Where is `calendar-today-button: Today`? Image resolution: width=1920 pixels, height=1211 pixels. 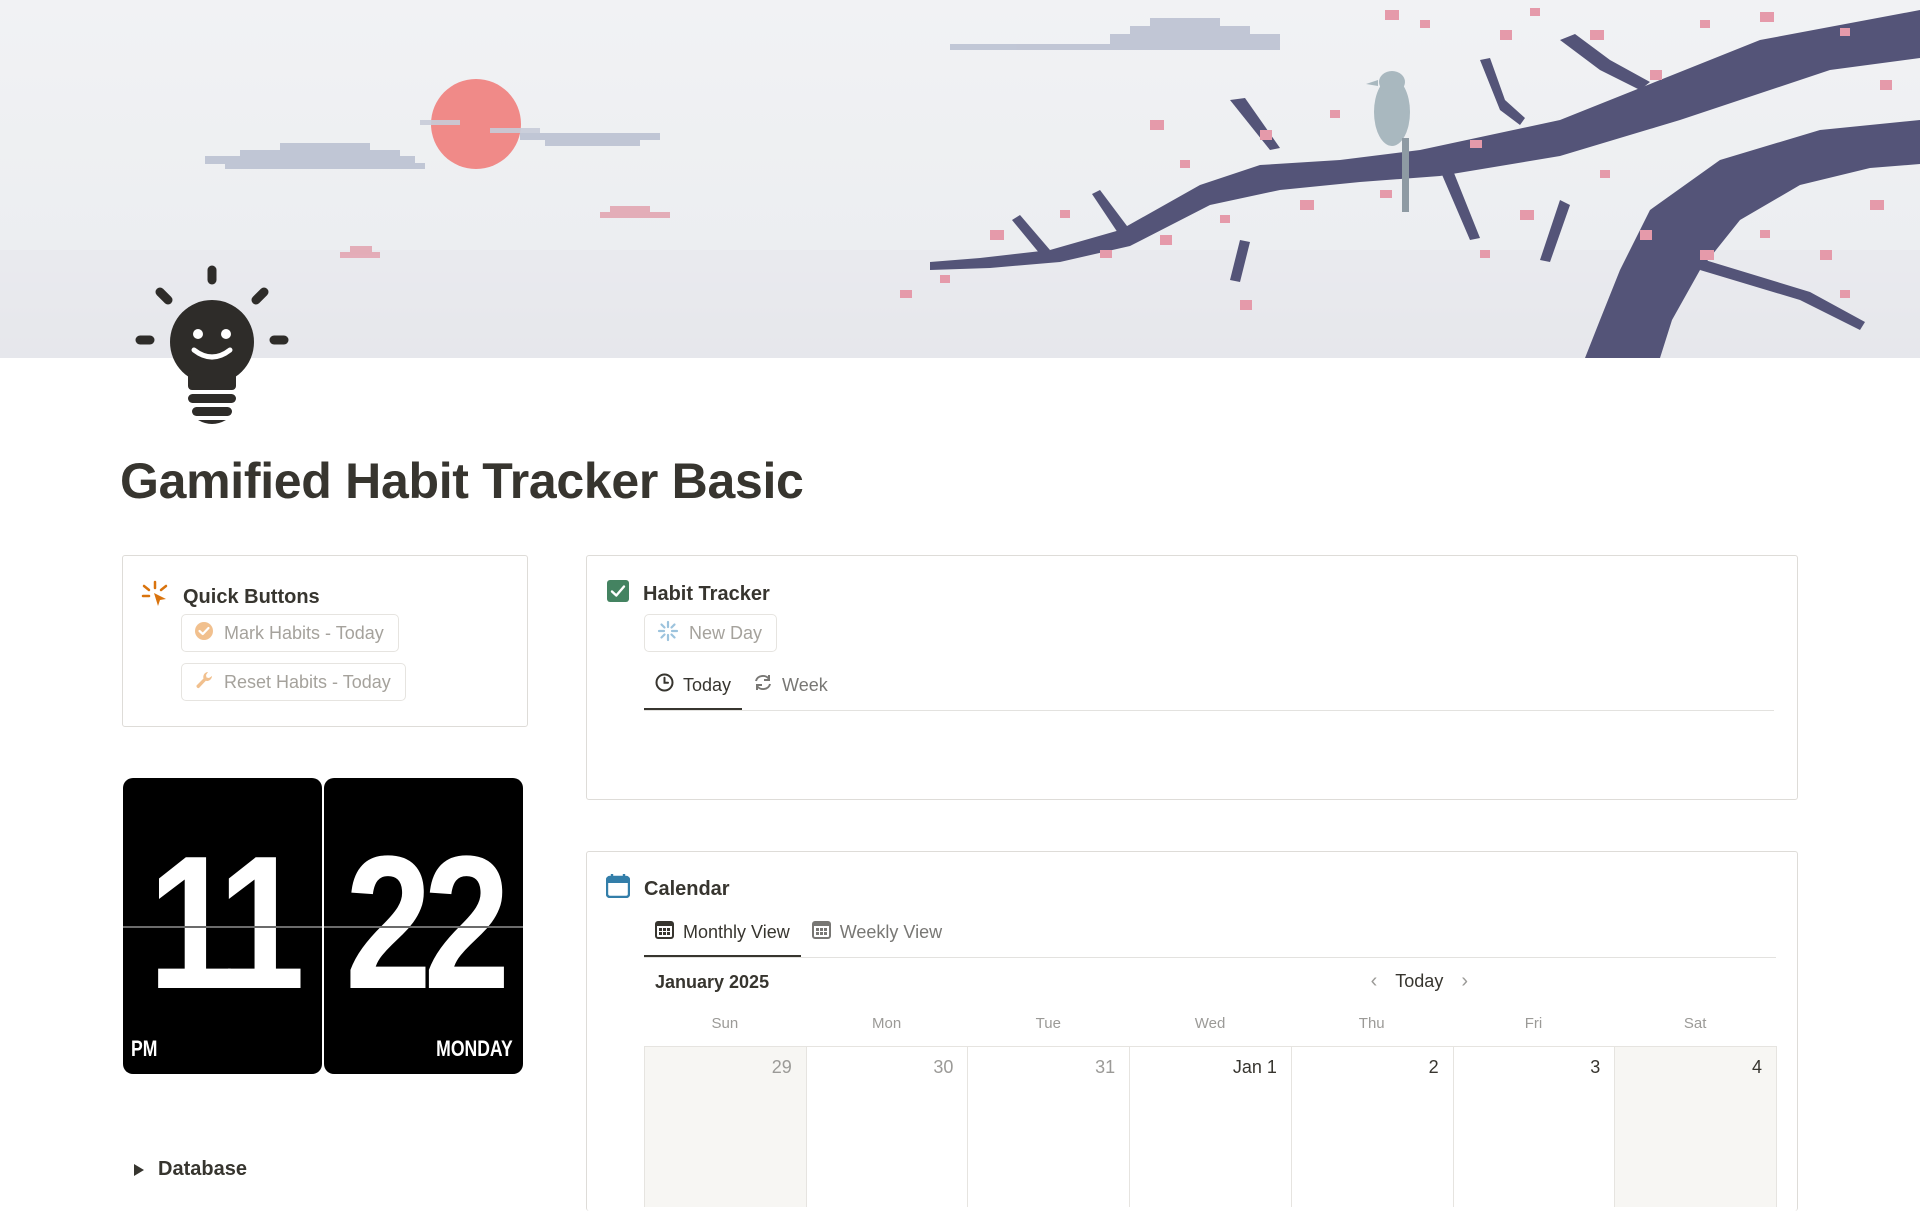
calendar-today-button: Today is located at coordinates (1419, 981).